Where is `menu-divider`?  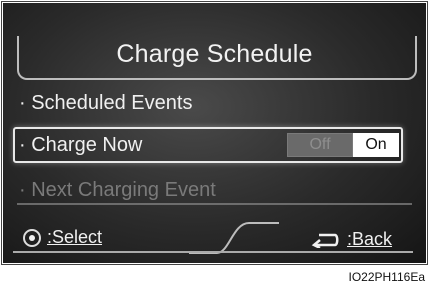
menu-divider is located at coordinates (214, 204).